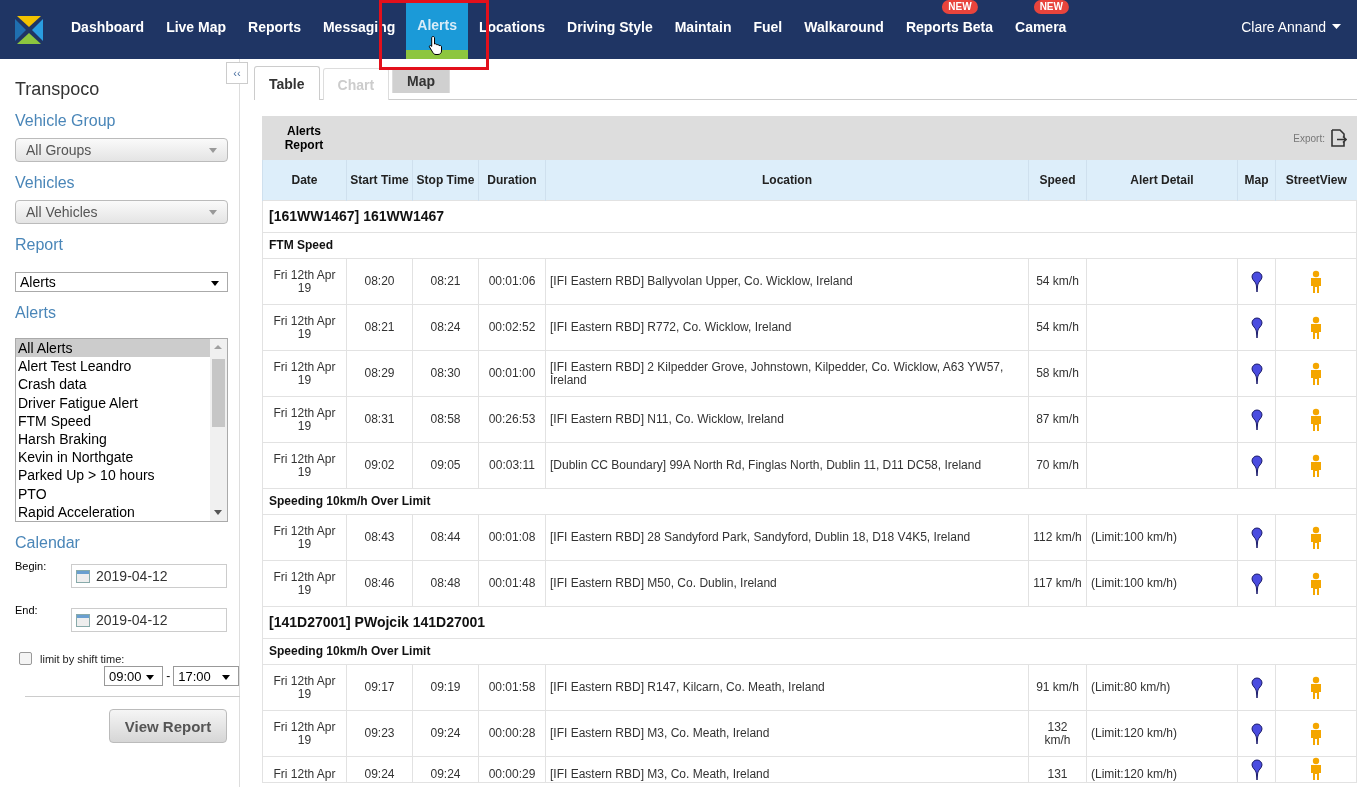 This screenshot has height=787, width=1357. Describe the element at coordinates (121, 150) in the screenshot. I see `vehicle-group-dropdown: All Groups` at that location.